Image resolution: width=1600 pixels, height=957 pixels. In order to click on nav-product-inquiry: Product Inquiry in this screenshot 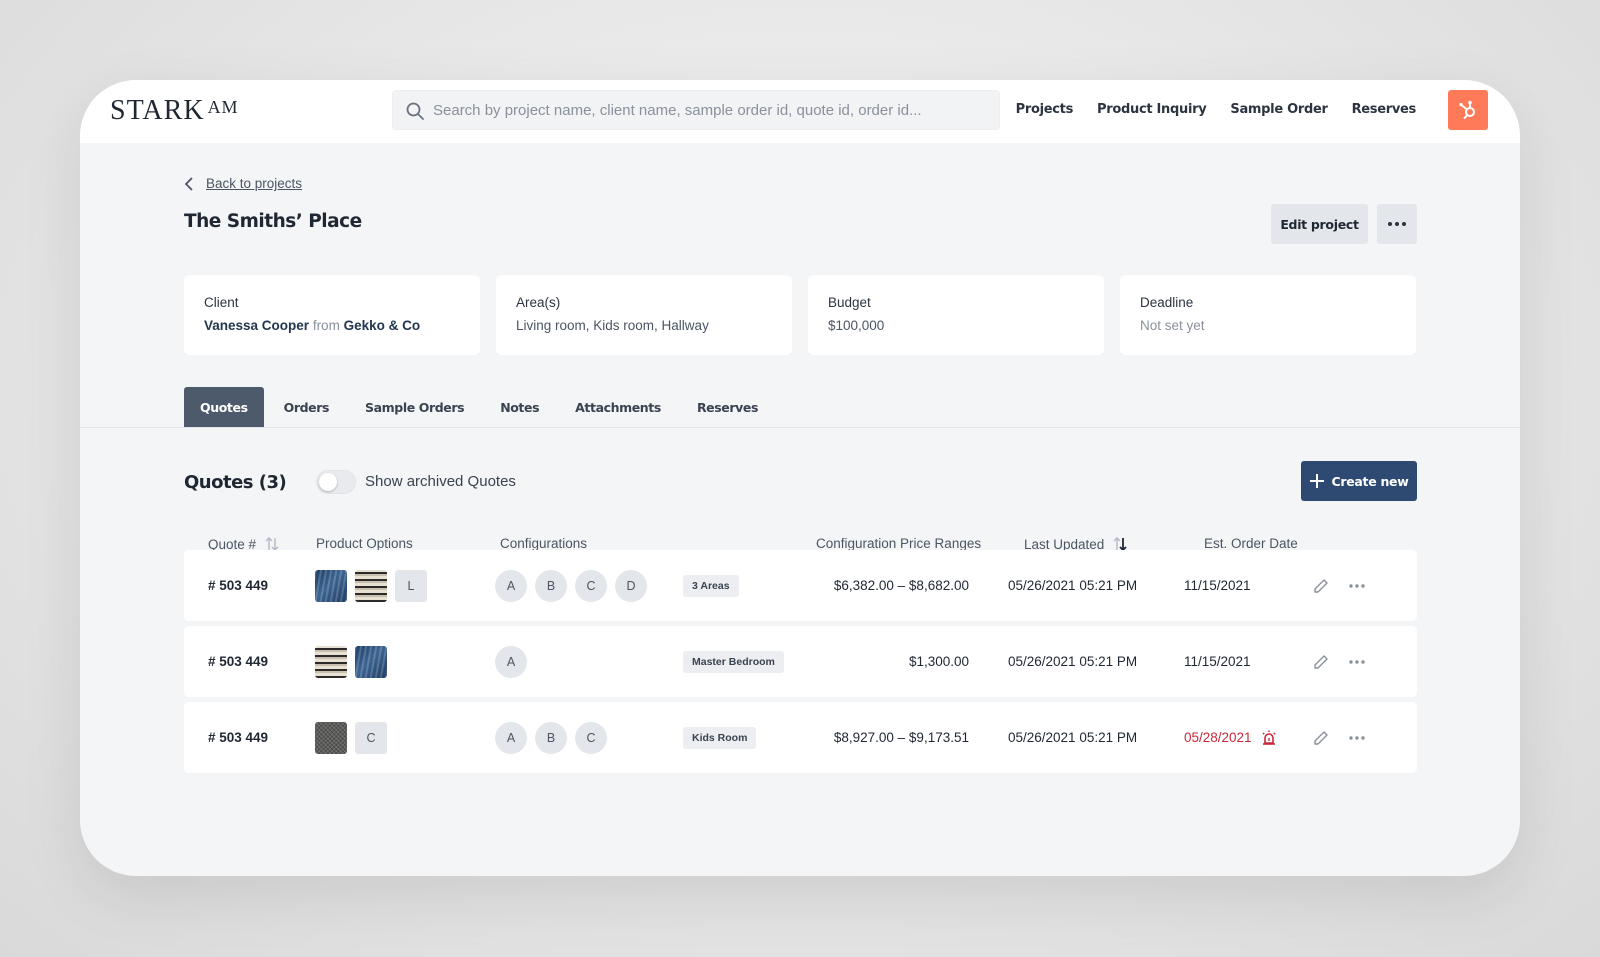, I will do `click(1152, 109)`.